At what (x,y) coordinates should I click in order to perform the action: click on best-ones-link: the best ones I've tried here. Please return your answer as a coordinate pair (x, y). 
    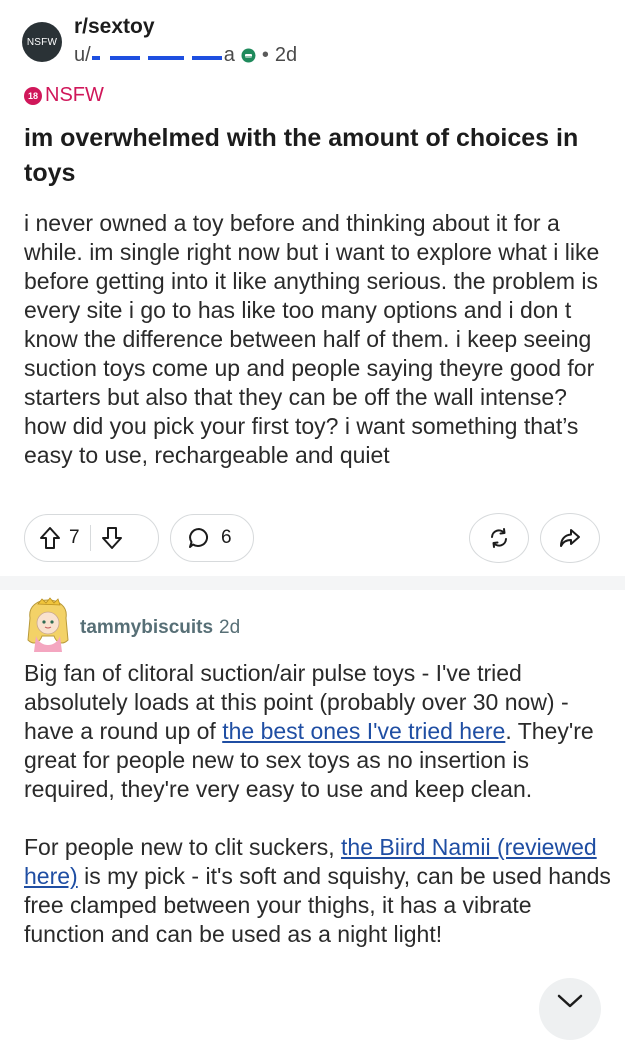
    Looking at the image, I should click on (363, 731).